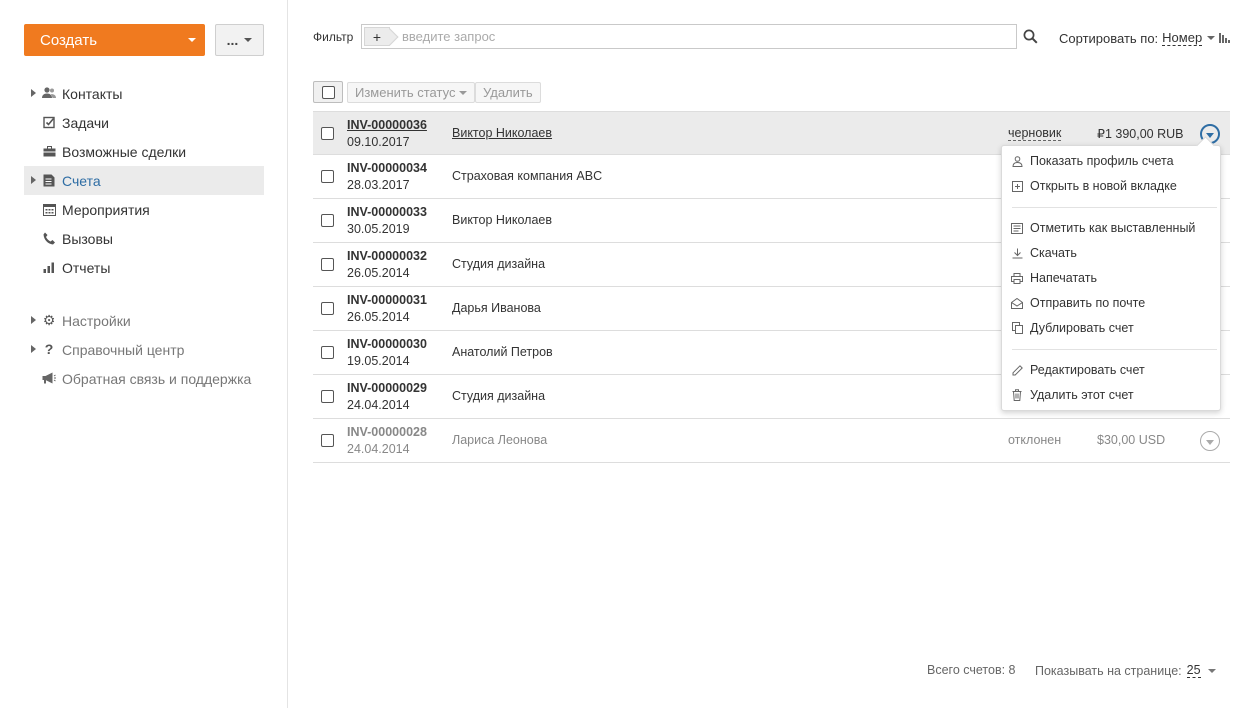 This screenshot has width=1240, height=708. What do you see at coordinates (1145, 38) in the screenshot?
I see `sort-control: Сортировать по: Номер` at bounding box center [1145, 38].